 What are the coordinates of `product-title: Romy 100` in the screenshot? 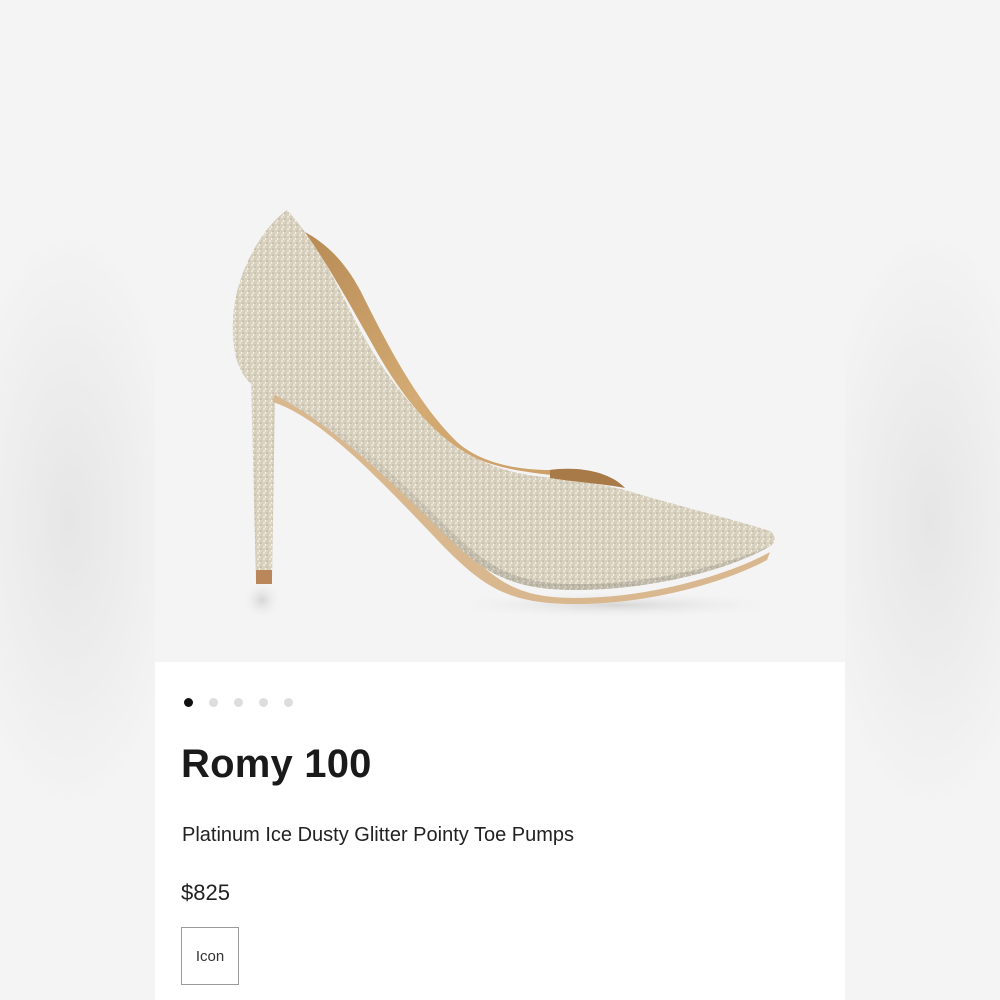 It's located at (276, 764).